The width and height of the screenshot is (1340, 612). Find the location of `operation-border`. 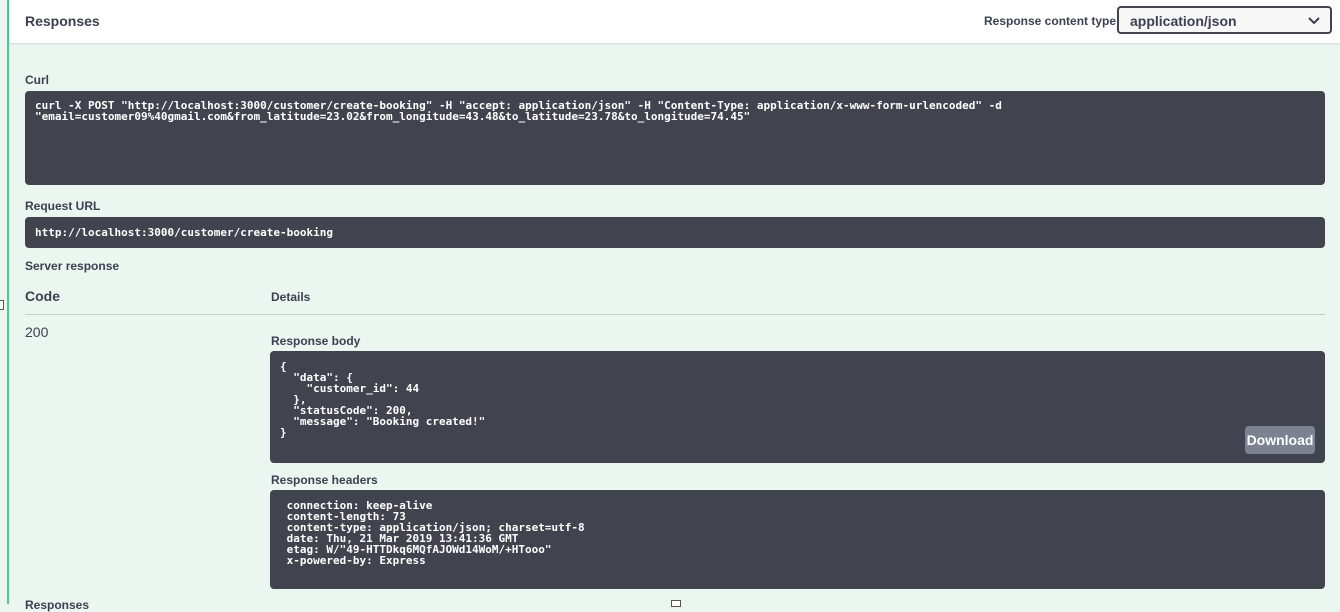

operation-border is located at coordinates (8, 302).